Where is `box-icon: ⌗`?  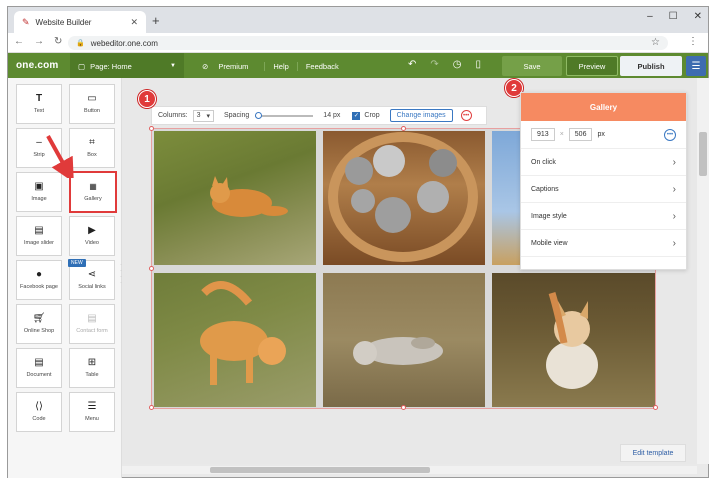 box-icon: ⌗ is located at coordinates (92, 142).